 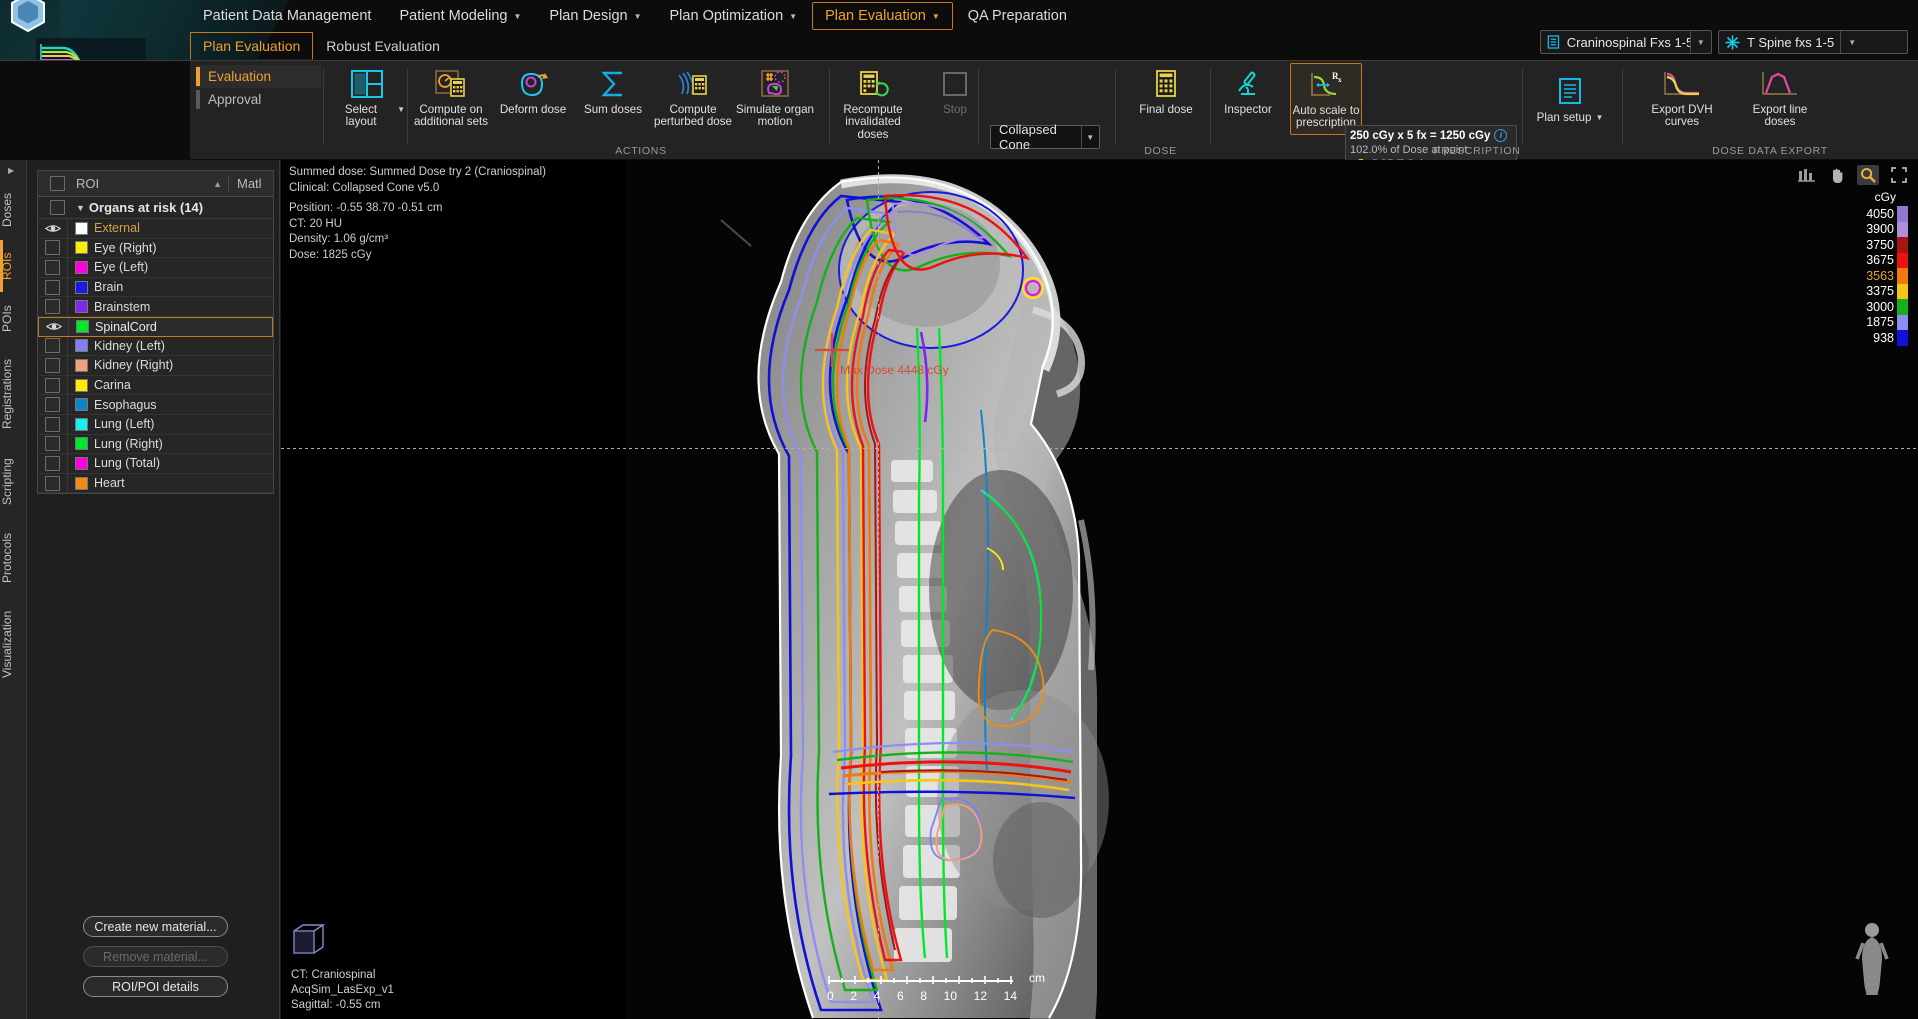 What do you see at coordinates (595, 16) in the screenshot?
I see `menu-item-plan-design: Plan Design ▼` at bounding box center [595, 16].